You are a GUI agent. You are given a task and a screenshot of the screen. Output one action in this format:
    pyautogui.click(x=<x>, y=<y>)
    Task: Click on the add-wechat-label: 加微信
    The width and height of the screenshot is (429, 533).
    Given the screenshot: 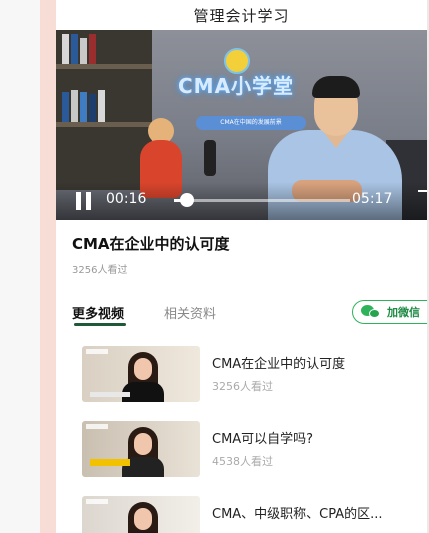 What is the action you would take?
    pyautogui.click(x=403, y=312)
    